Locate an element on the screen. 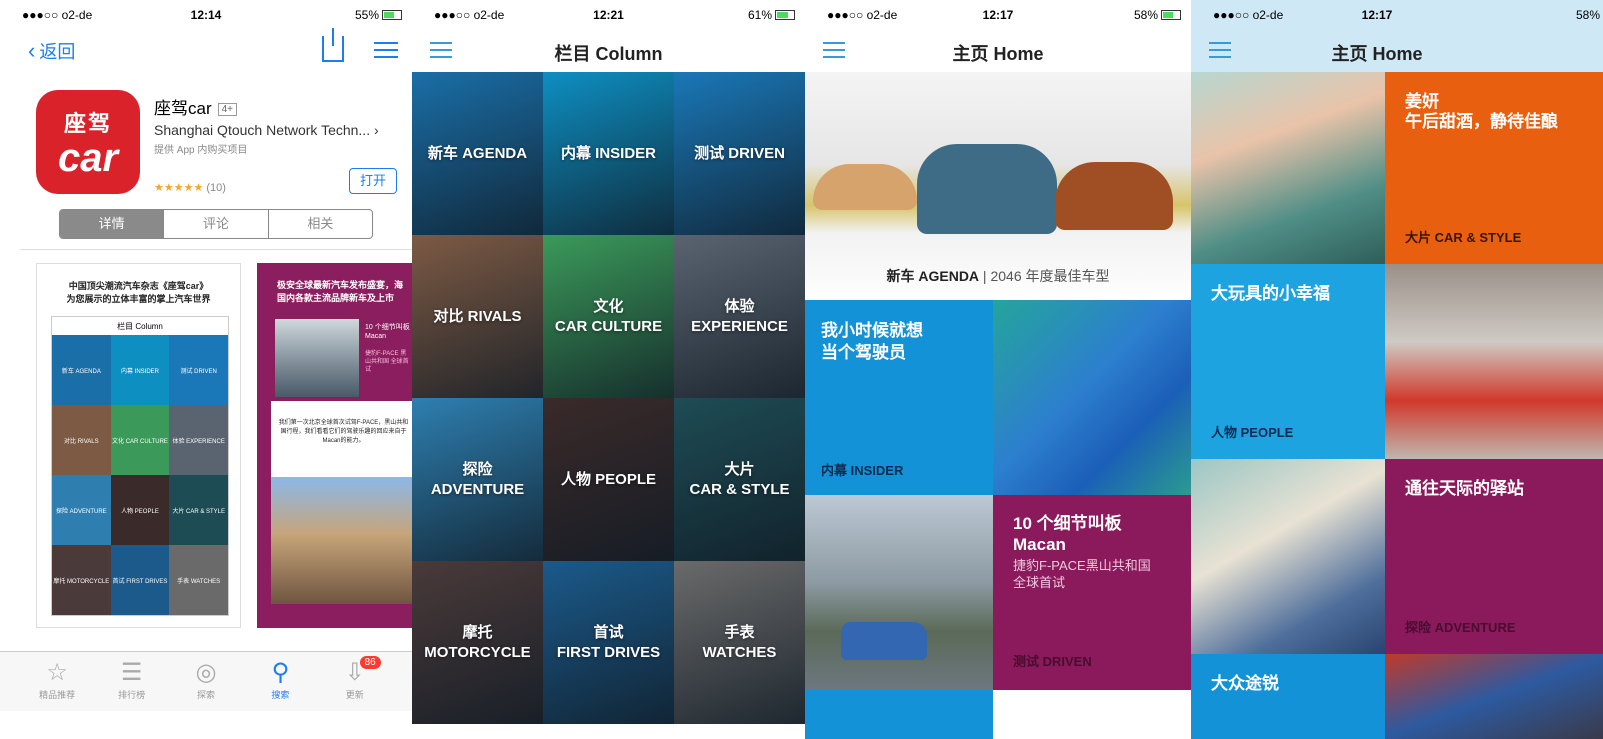 This screenshot has width=1603, height=739. article-title: 大众途锐 is located at coordinates (1245, 683).